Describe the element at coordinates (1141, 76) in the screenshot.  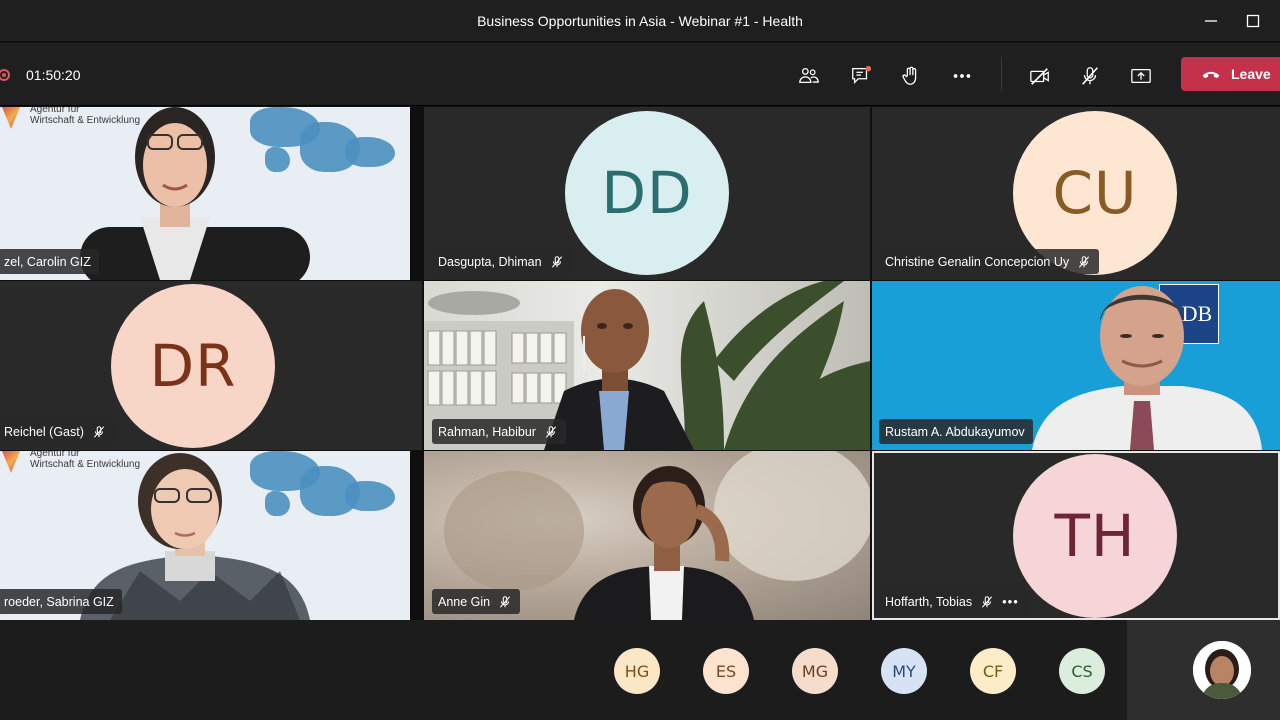
I see `share-icon` at that location.